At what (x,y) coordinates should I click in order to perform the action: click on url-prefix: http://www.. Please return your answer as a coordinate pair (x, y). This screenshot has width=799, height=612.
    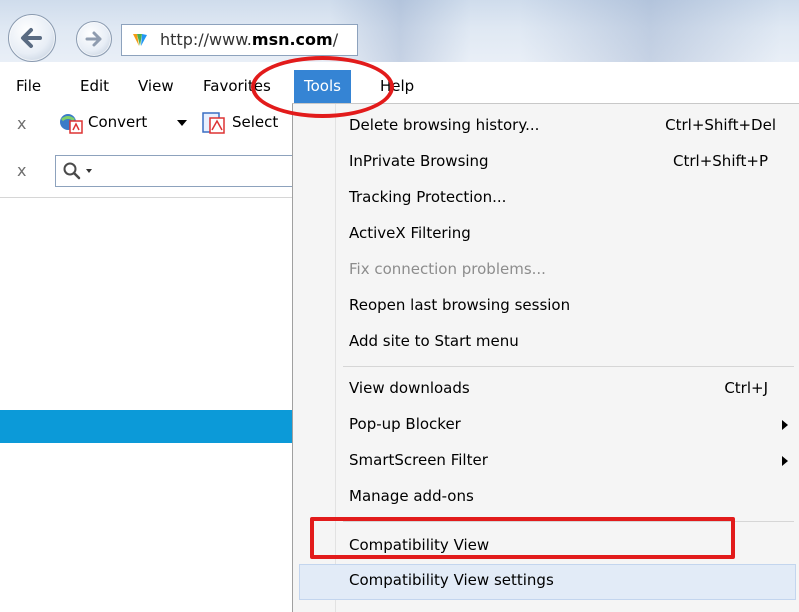
    Looking at the image, I should click on (206, 39).